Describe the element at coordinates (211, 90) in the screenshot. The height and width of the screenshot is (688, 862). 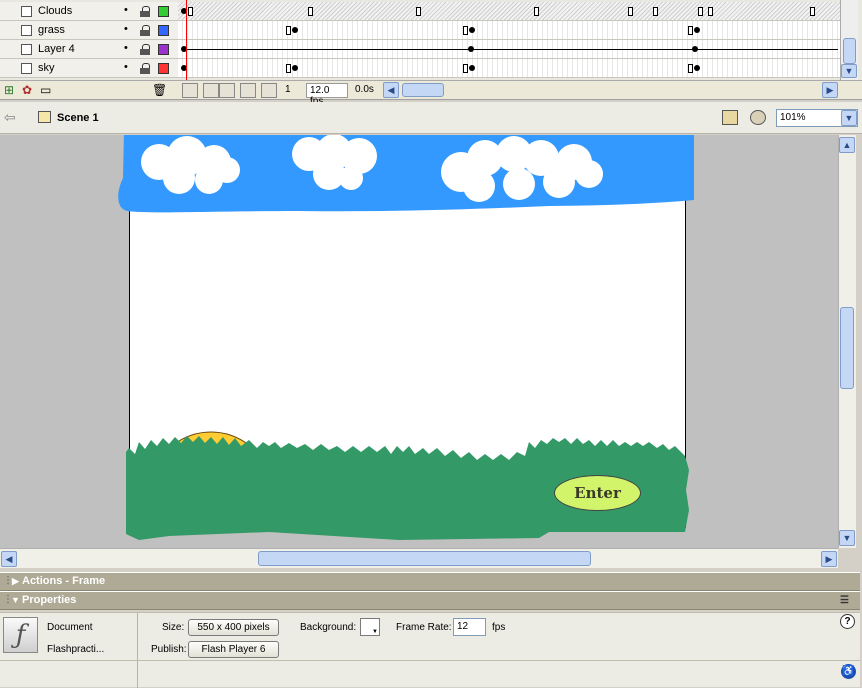
I see `onion-skin-button` at that location.